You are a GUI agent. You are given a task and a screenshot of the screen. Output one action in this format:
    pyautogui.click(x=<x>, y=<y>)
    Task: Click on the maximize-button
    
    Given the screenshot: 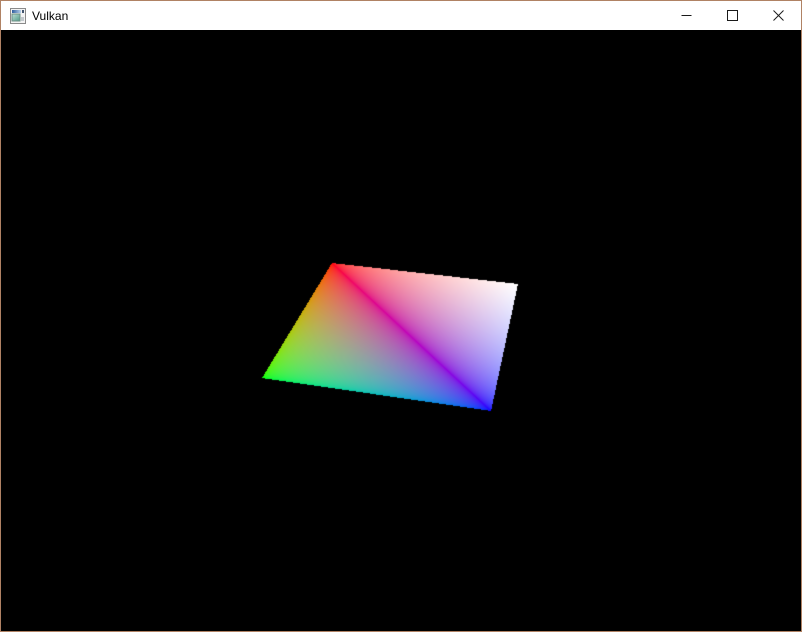 What is the action you would take?
    pyautogui.click(x=732, y=15)
    